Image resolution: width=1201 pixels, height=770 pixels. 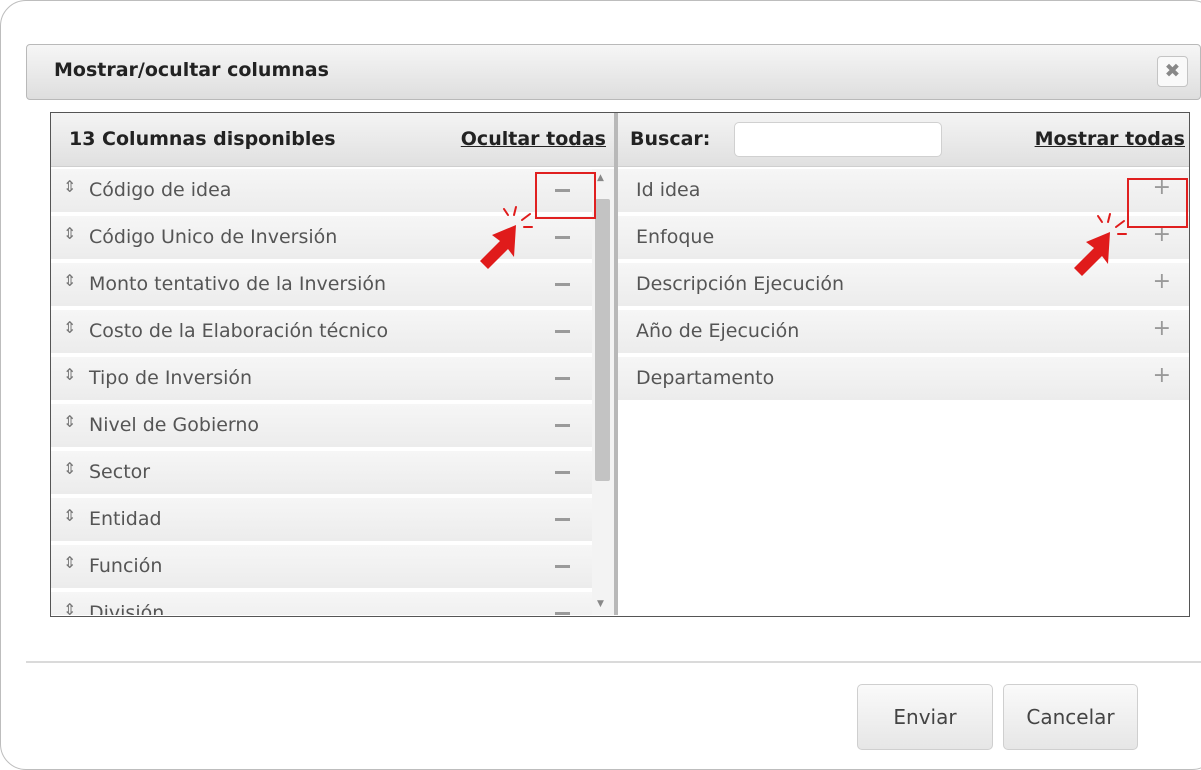 What do you see at coordinates (565, 195) in the screenshot?
I see `highlight-box-remove` at bounding box center [565, 195].